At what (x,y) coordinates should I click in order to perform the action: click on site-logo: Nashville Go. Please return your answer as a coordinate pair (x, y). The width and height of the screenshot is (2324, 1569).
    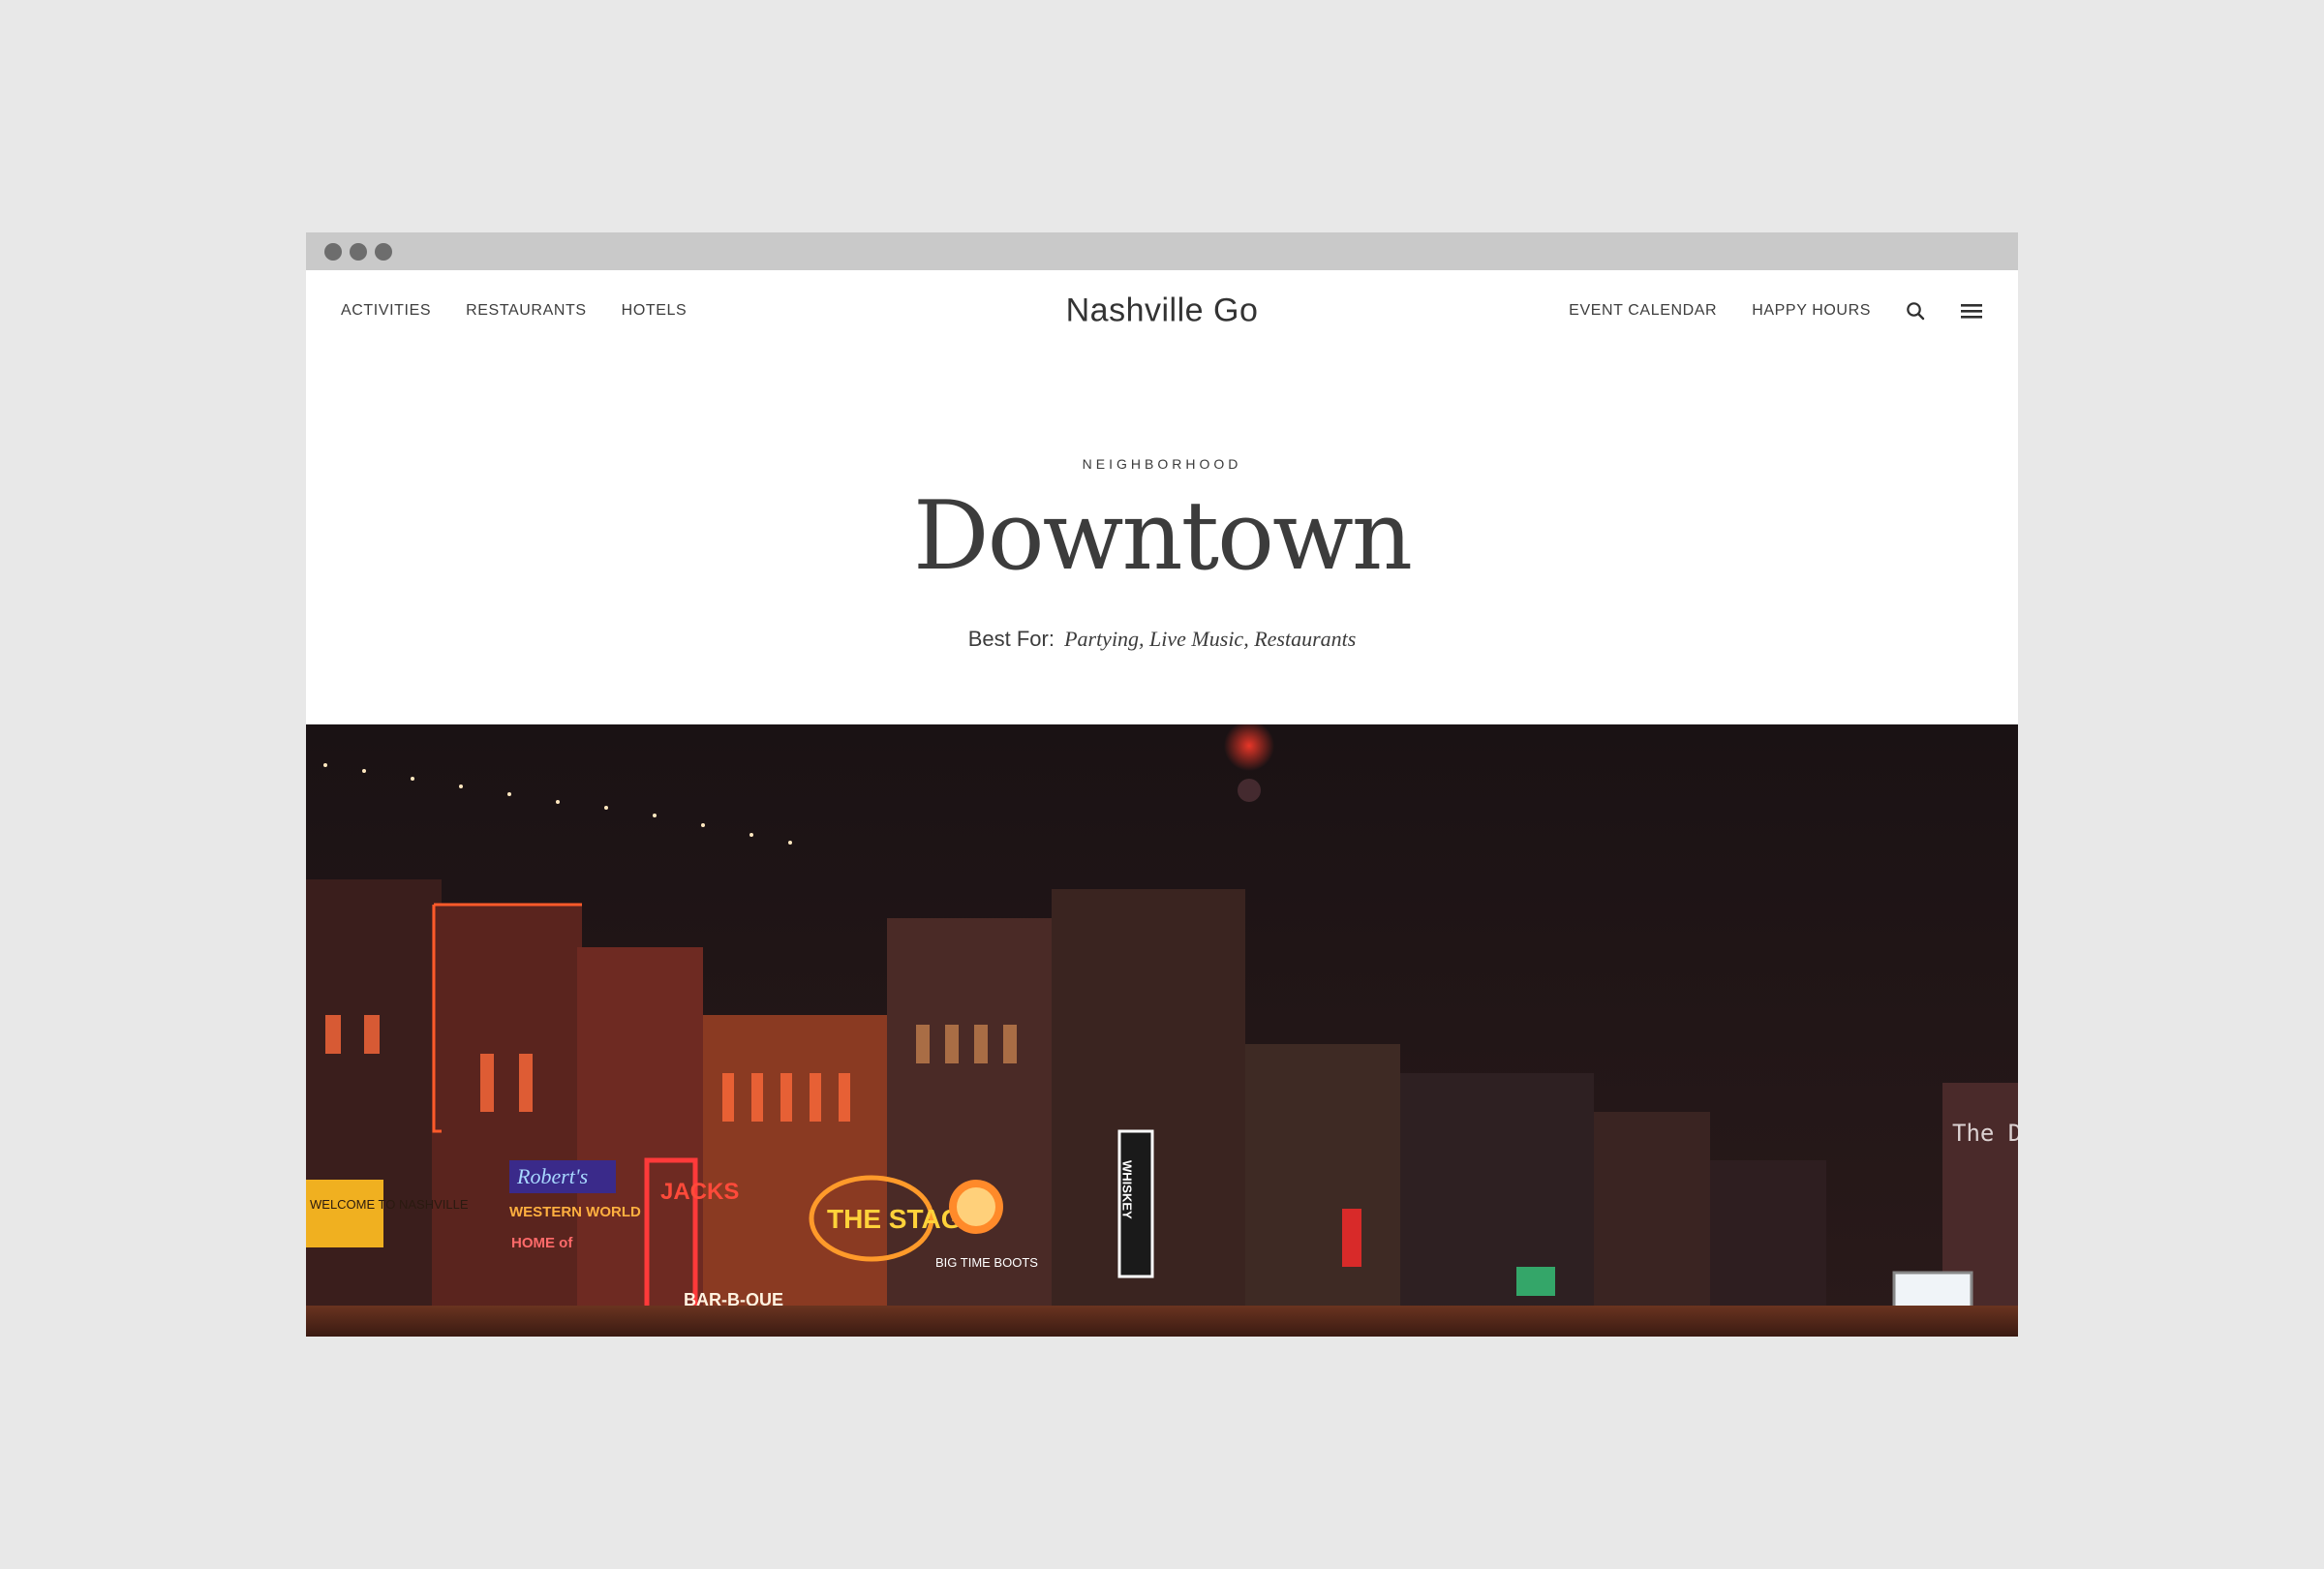
    Looking at the image, I should click on (1163, 311).